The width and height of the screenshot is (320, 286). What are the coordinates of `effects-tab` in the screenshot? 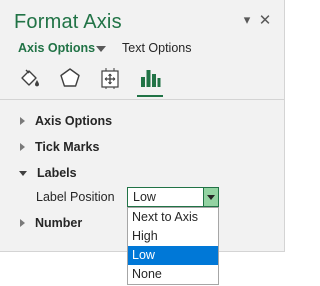 It's located at (70, 78).